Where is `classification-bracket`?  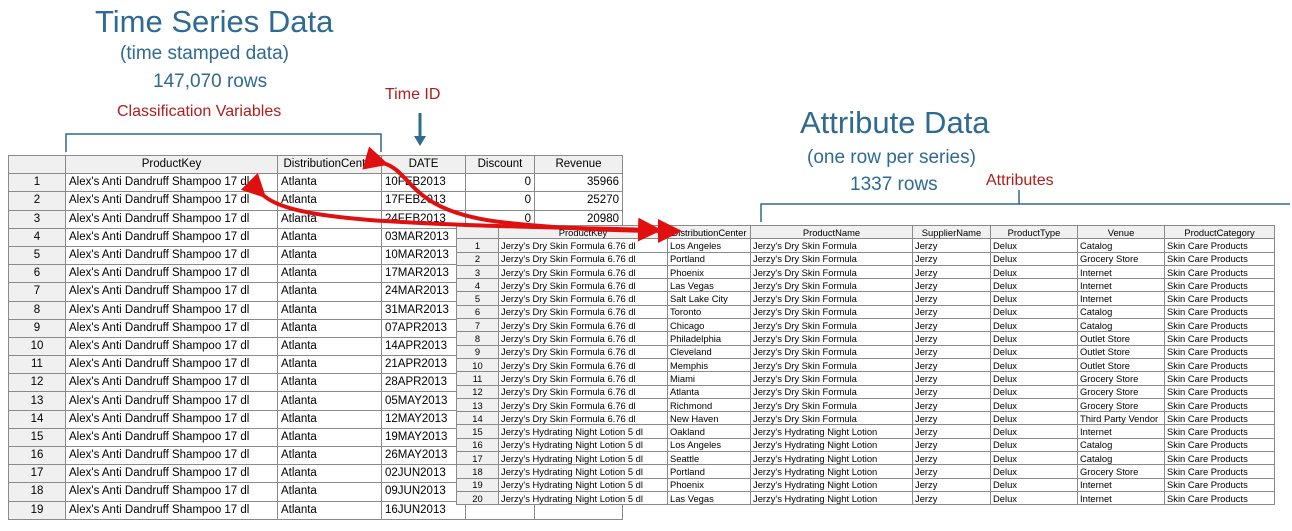 classification-bracket is located at coordinates (223, 142).